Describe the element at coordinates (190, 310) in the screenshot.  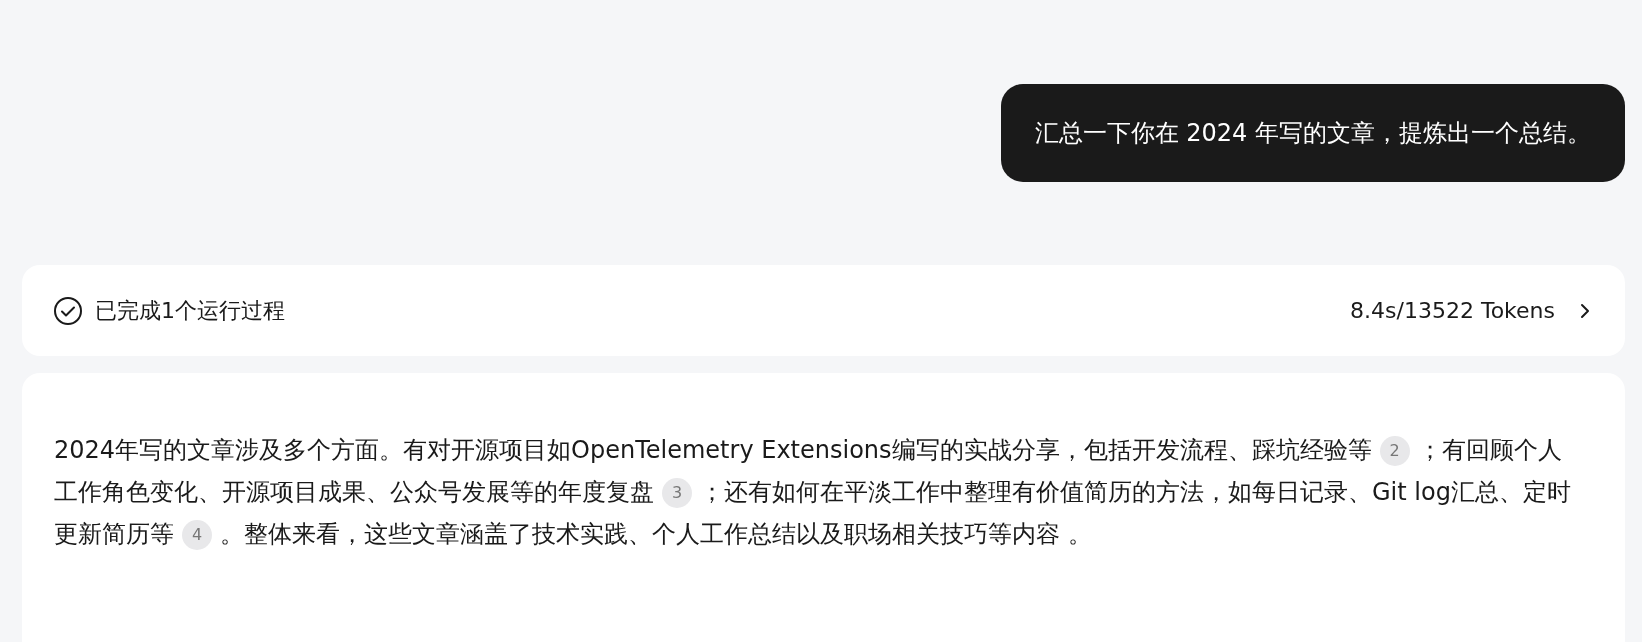
I see `process-status: 已完成1个运行过程` at that location.